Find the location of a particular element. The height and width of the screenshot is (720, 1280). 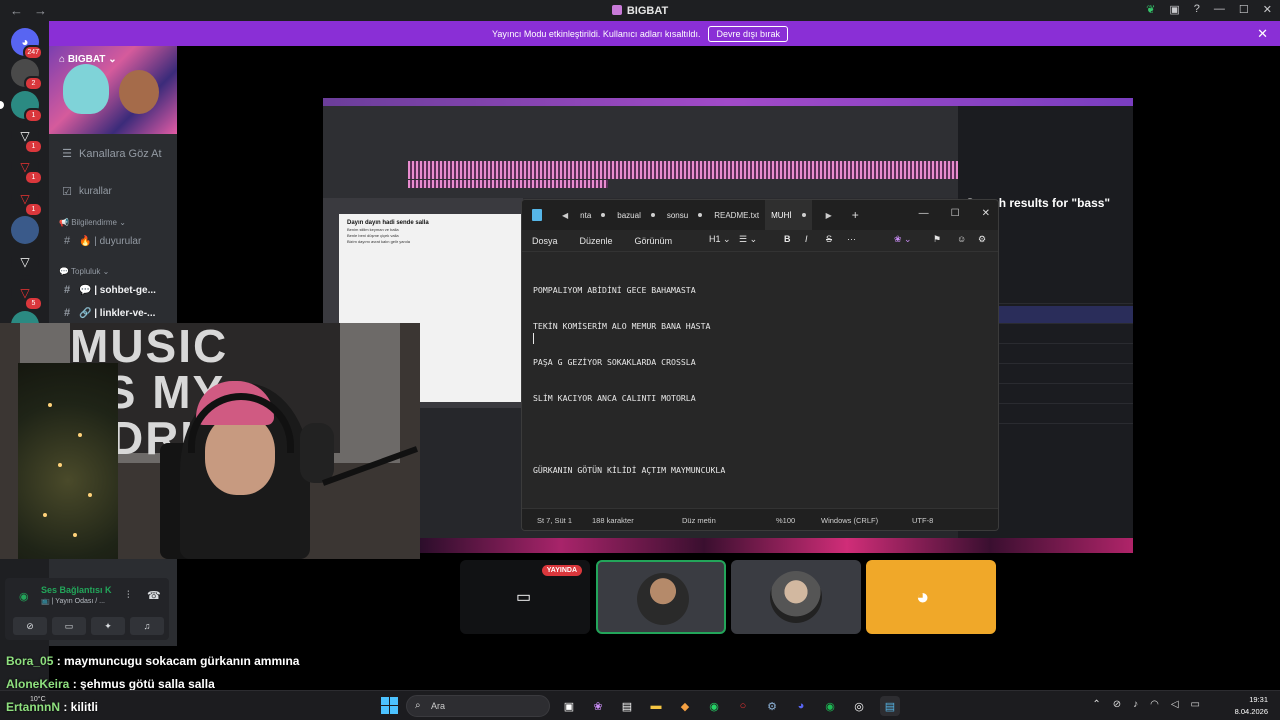

show-hidden-icons: ⌃ is located at coordinates (1096, 704).